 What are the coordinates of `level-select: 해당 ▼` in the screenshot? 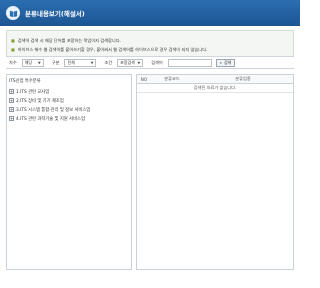 It's located at (32, 62).